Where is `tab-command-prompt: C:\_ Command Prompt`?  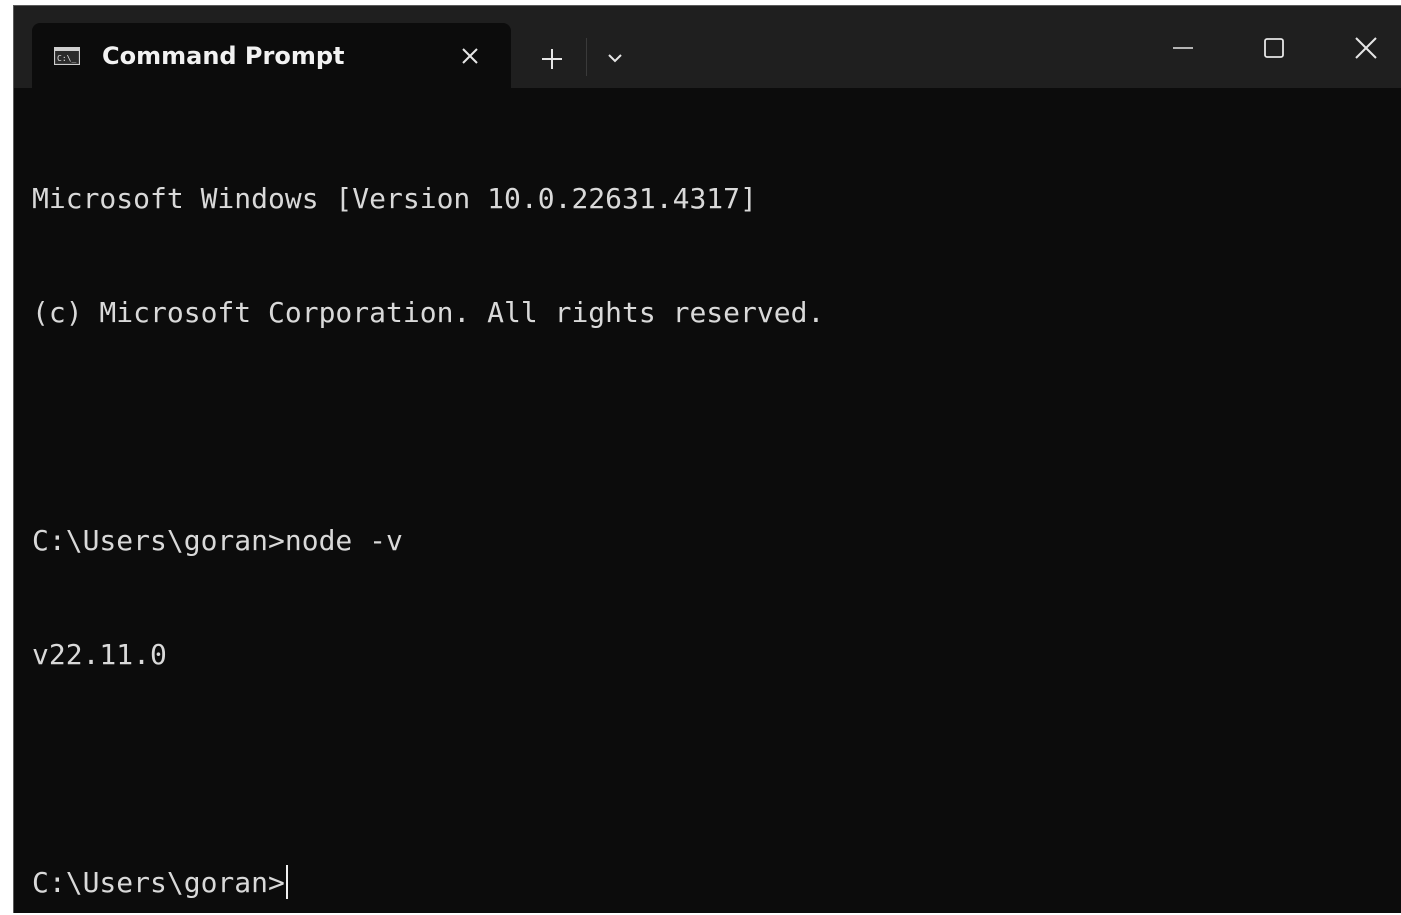
tab-command-prompt: C:\_ Command Prompt is located at coordinates (271, 55).